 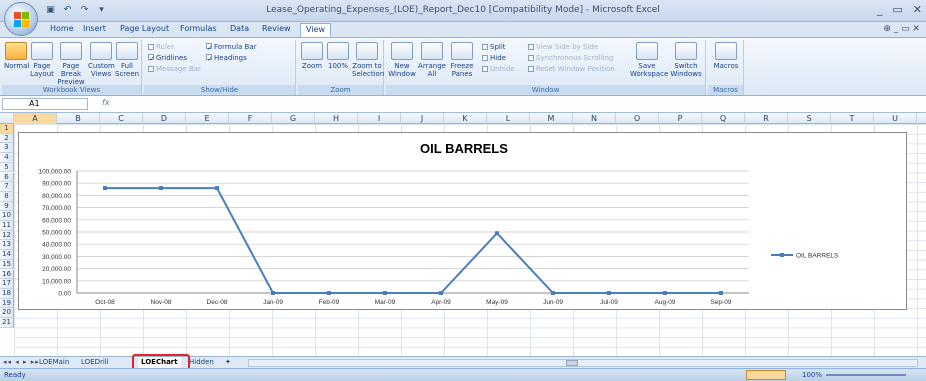 What do you see at coordinates (312, 51) in the screenshot?
I see `magnifier-icon` at bounding box center [312, 51].